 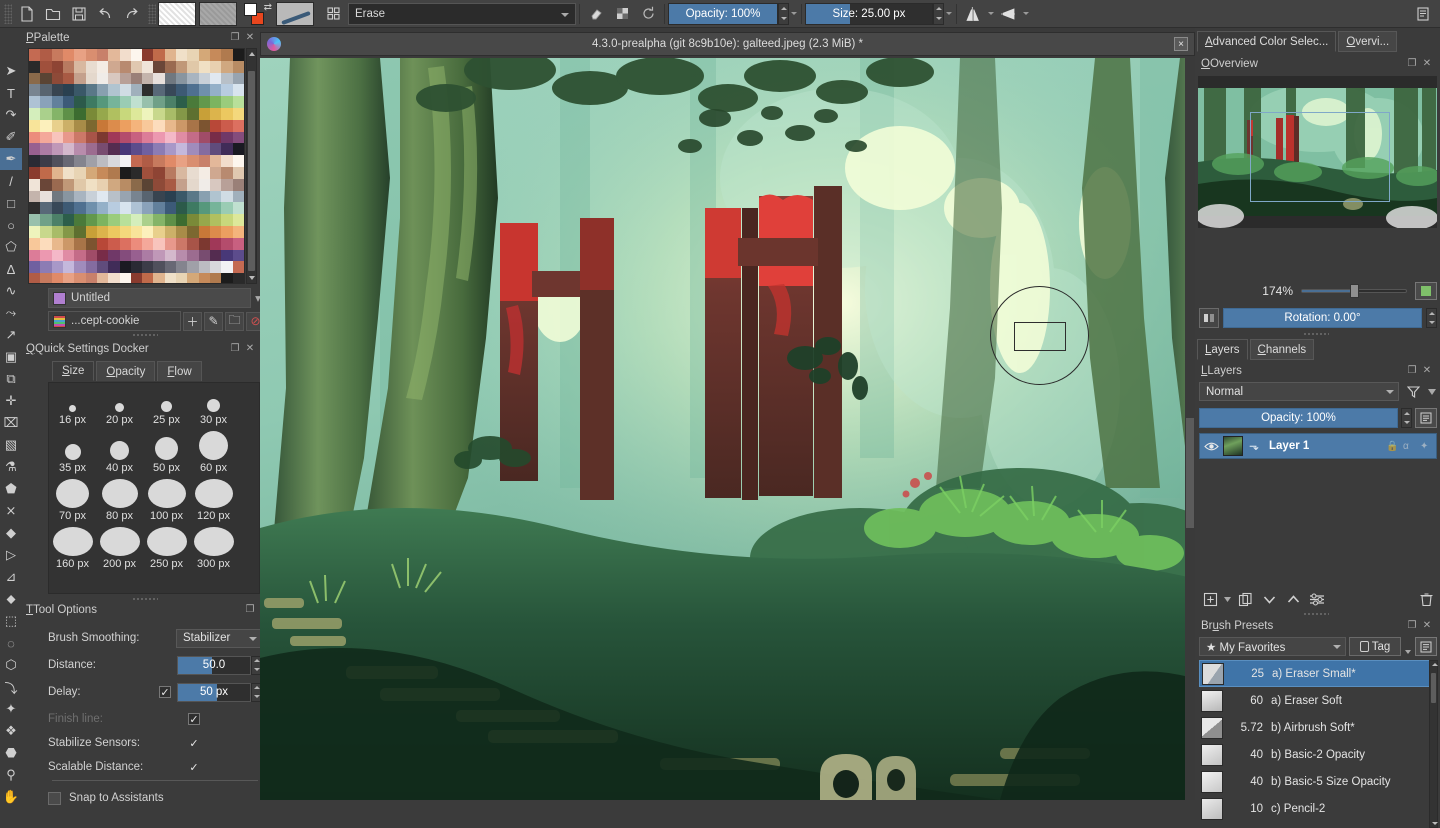 What do you see at coordinates (72, 551) in the screenshot?
I see `brush-size-preset: 160 px` at bounding box center [72, 551].